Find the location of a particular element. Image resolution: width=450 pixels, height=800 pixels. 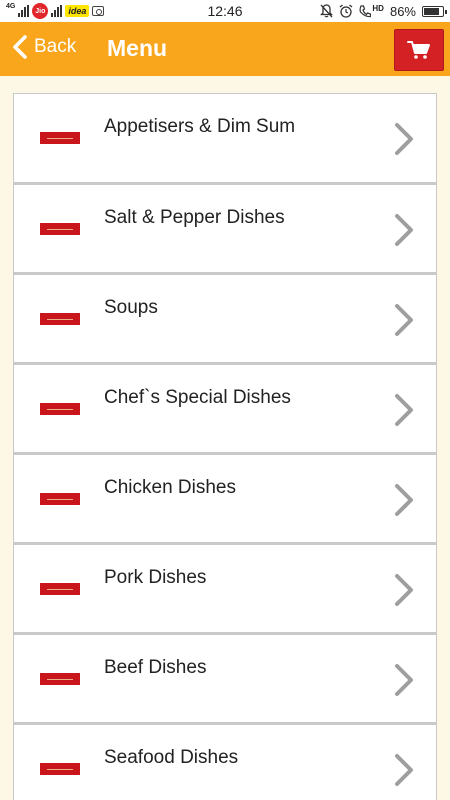

menu-category-label: Beef Dishes is located at coordinates (155, 667).